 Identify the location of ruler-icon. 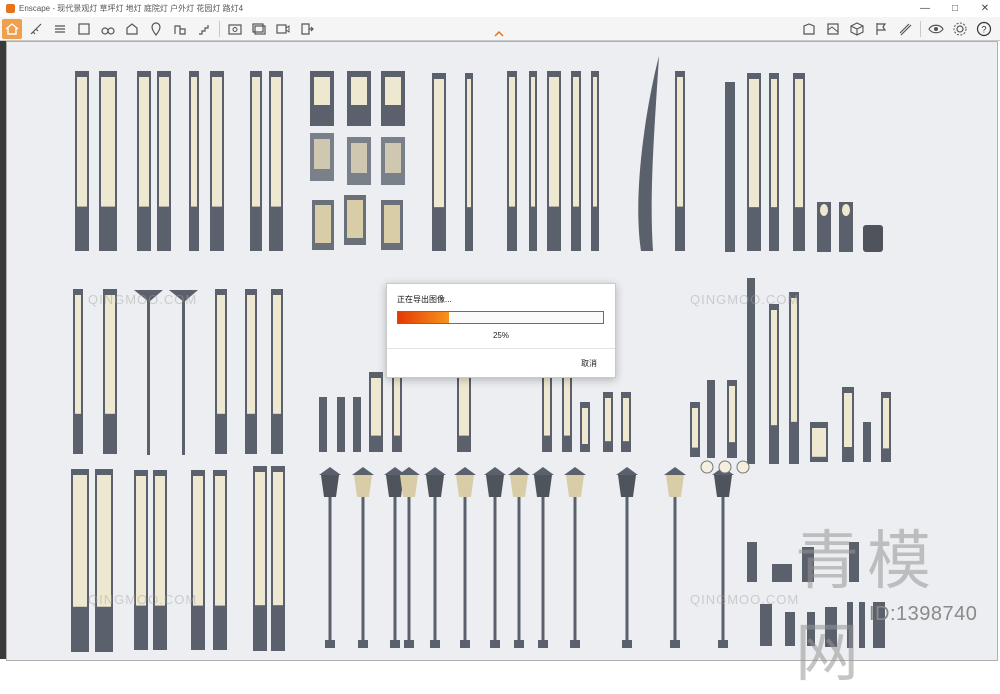
(905, 29).